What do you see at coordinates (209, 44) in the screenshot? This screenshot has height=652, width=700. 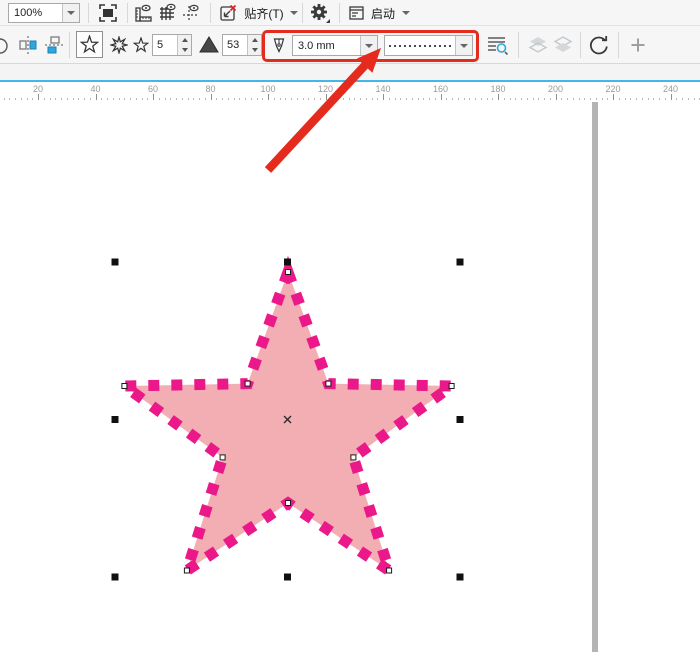 I see `sharpness-icon` at bounding box center [209, 44].